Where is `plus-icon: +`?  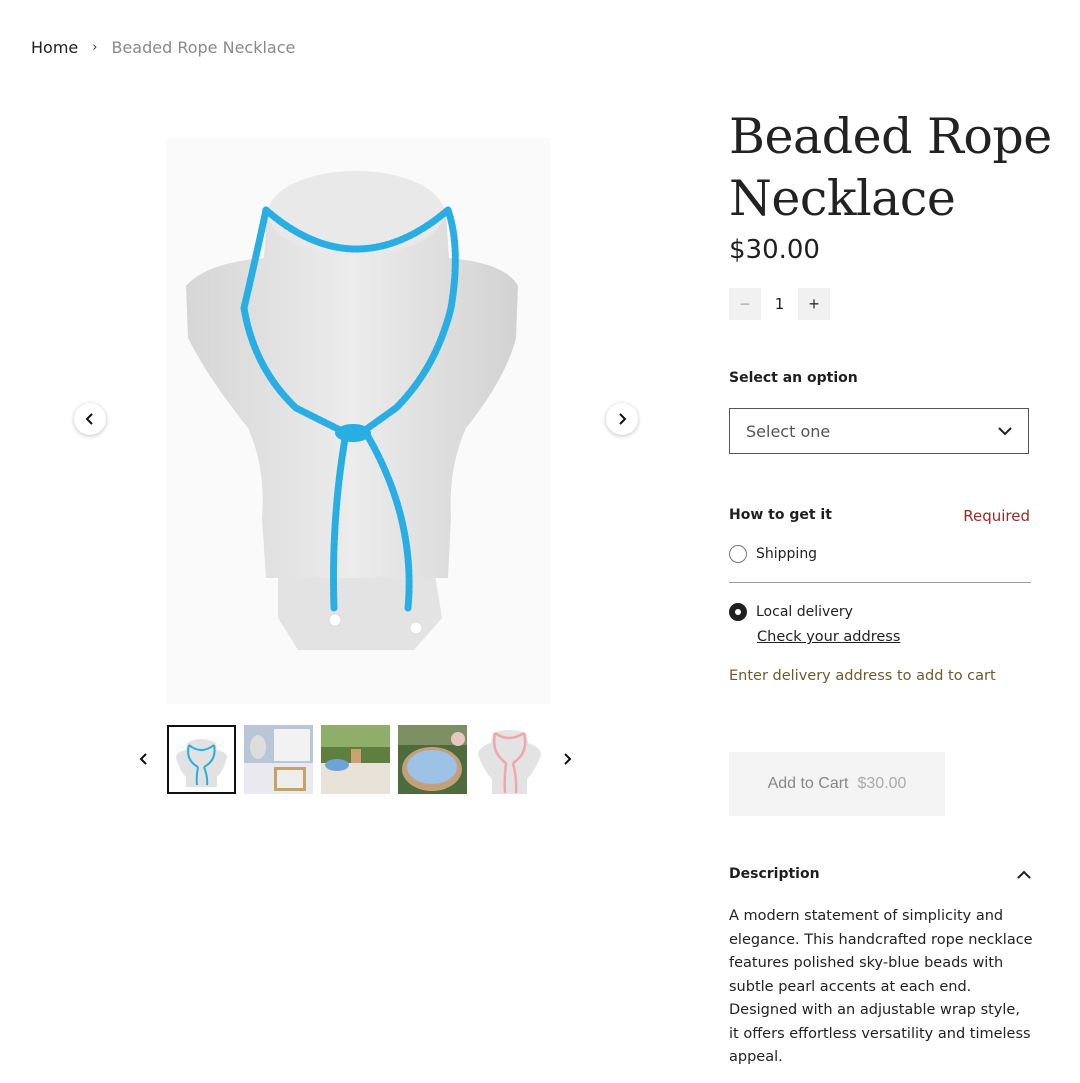 plus-icon: + is located at coordinates (814, 303).